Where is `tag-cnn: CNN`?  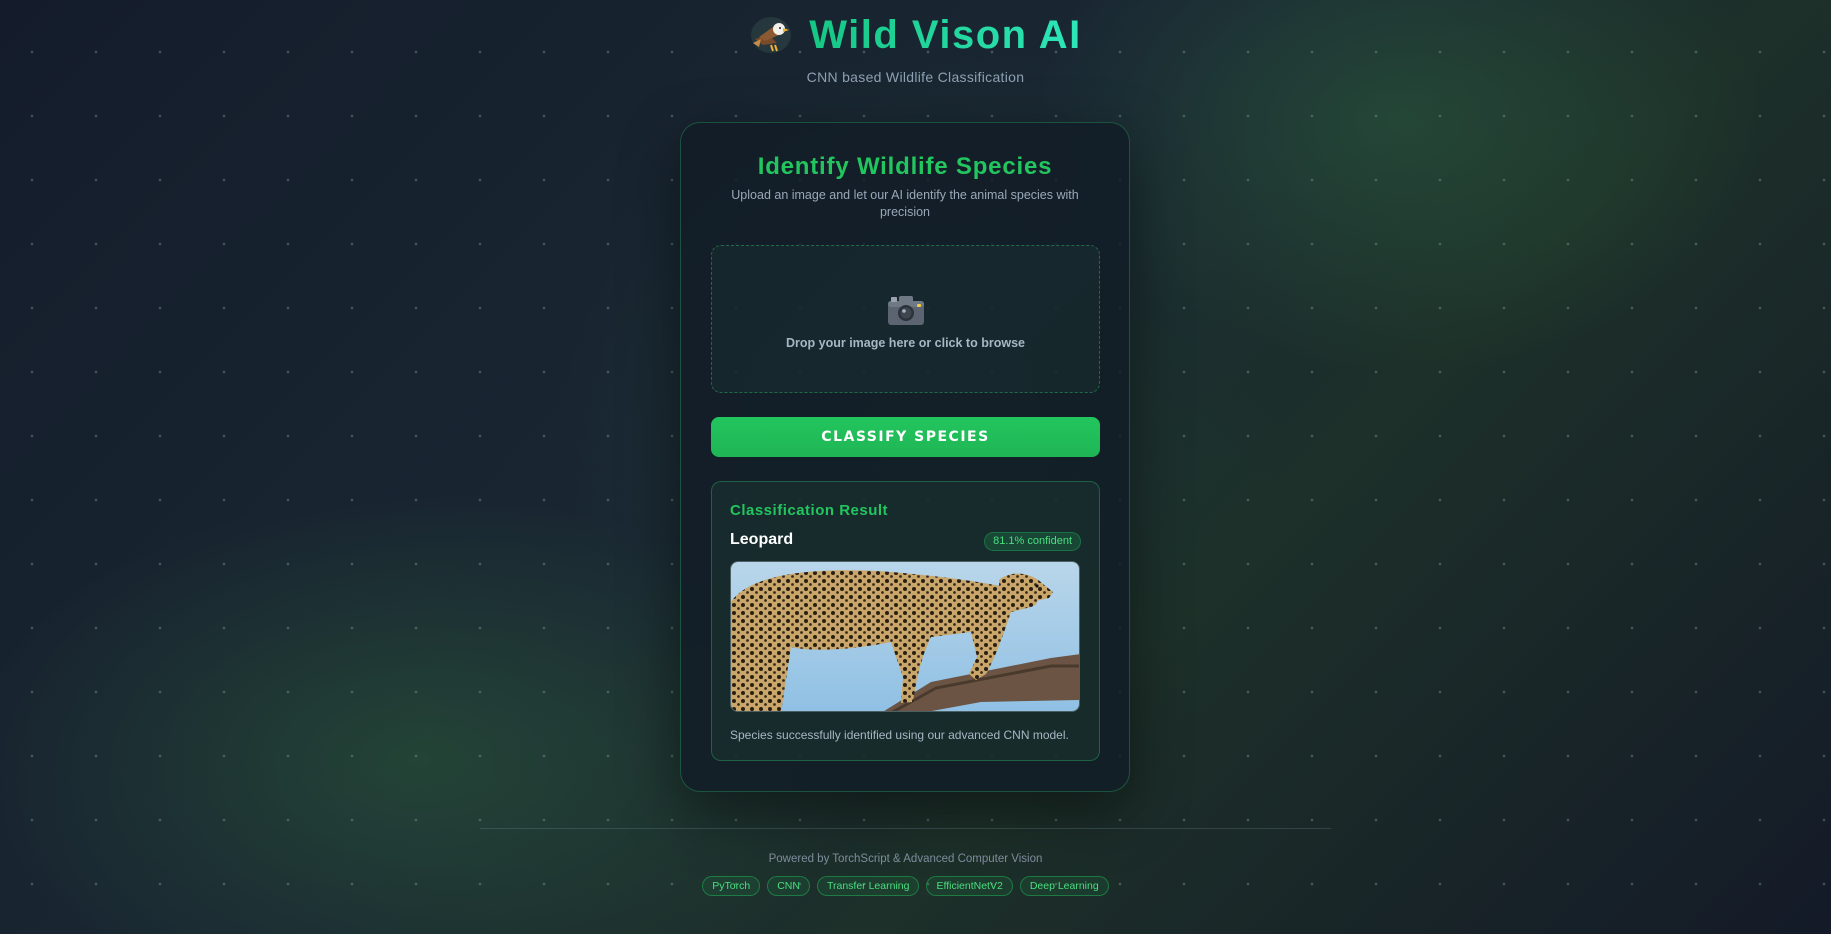 tag-cnn: CNN is located at coordinates (788, 886).